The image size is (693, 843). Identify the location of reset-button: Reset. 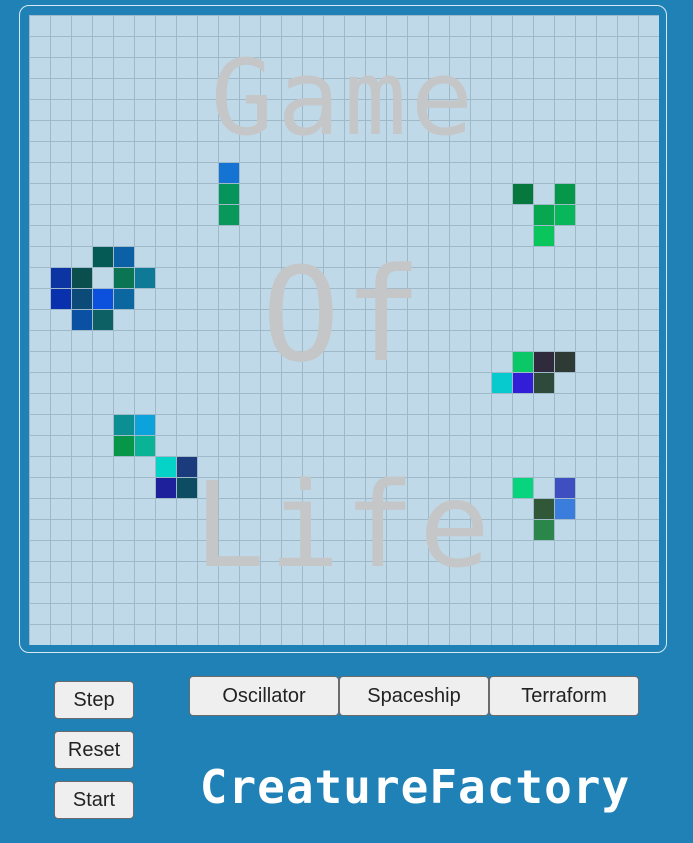
(94, 750).